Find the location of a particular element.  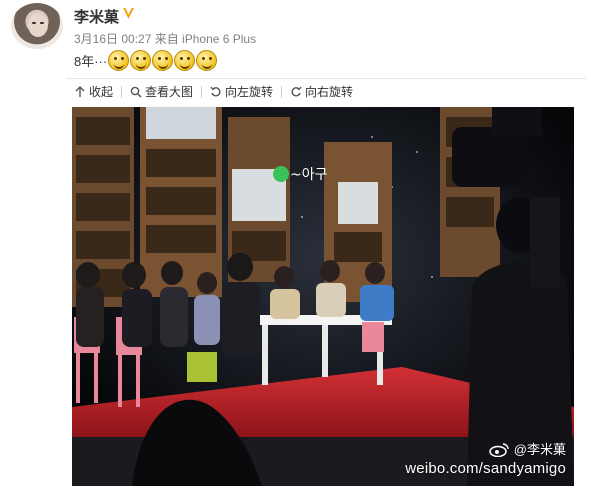

watermark-url: weibo.com/sandyamigo is located at coordinates (485, 468).